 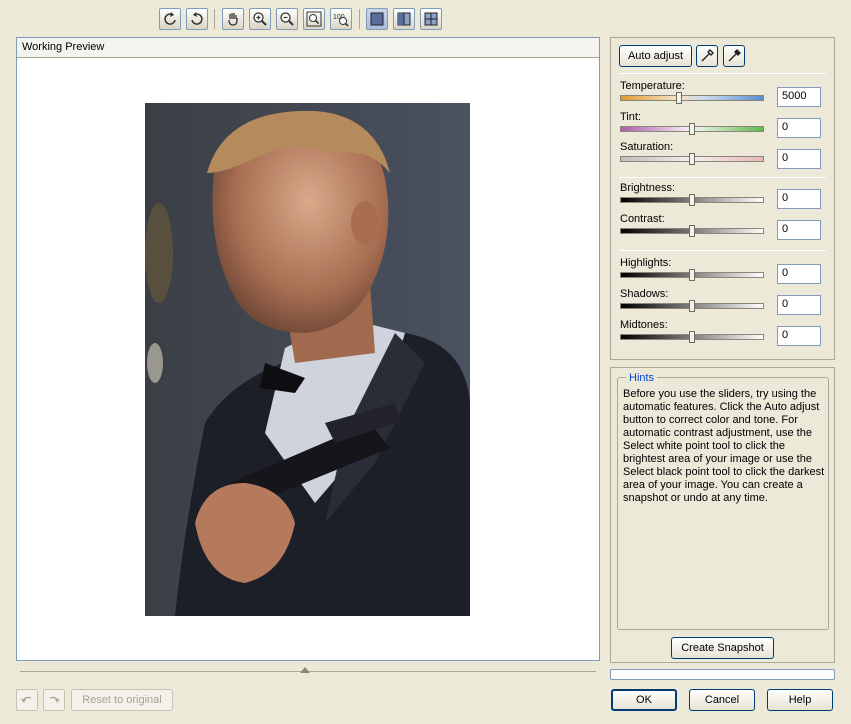 I want to click on undo-button, so click(x=27, y=700).